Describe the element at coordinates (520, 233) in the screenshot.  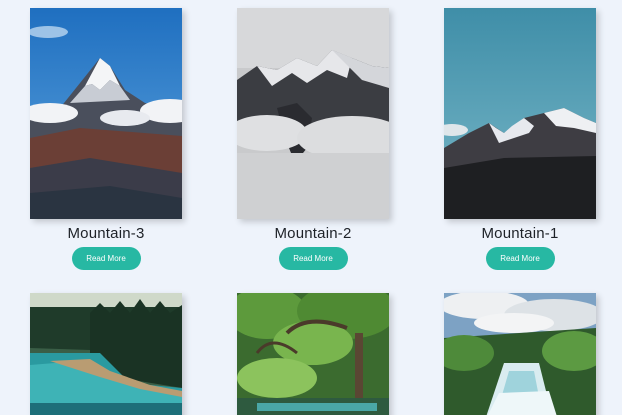
I see `card-title: Mountain-1` at that location.